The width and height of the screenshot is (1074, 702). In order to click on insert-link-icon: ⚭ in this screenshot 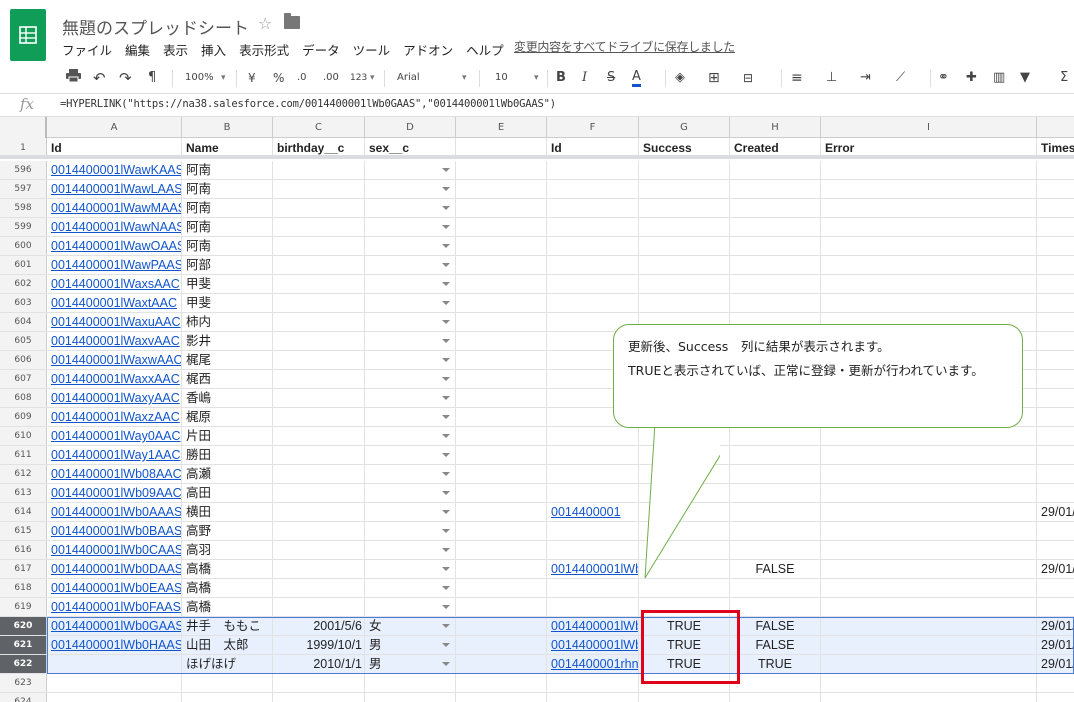, I will do `click(943, 78)`.